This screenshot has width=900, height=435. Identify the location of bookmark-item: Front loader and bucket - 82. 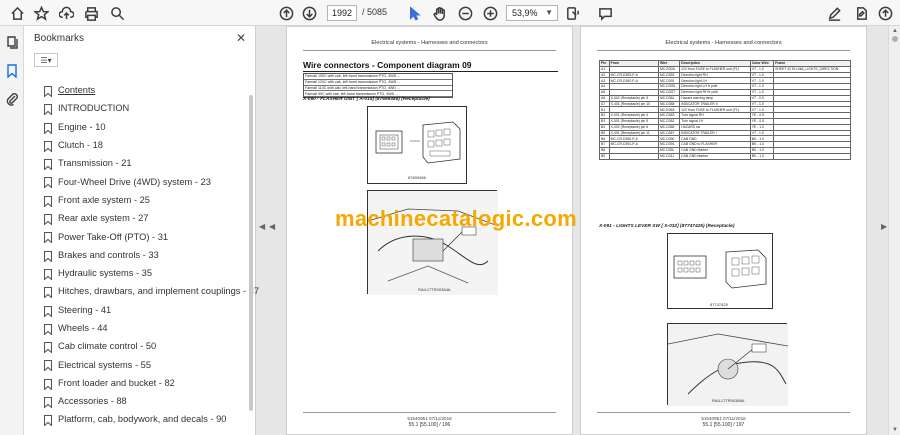
(136, 383).